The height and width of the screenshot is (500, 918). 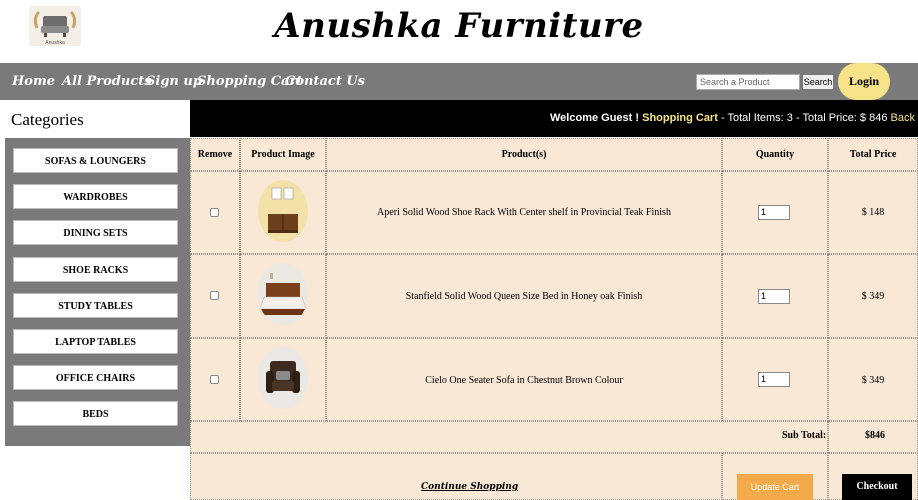 I want to click on nav-sign-up: Sign up, so click(x=174, y=81).